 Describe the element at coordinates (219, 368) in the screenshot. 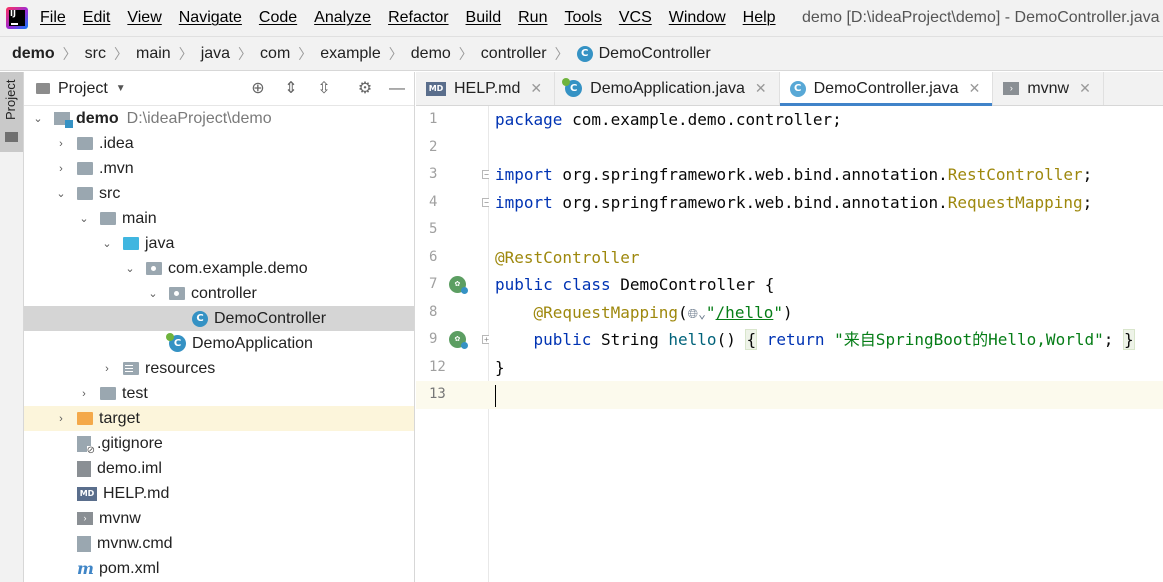

I see `tree-item-resources: › resources` at that location.